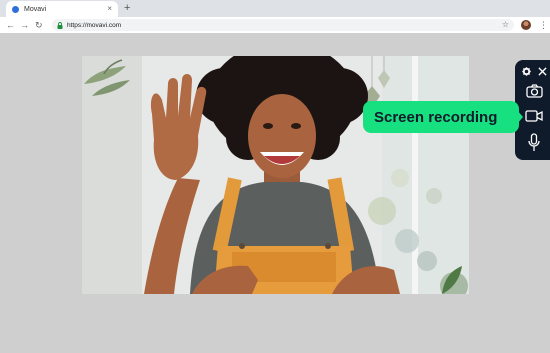  What do you see at coordinates (543, 25) in the screenshot?
I see `browser-menu-button: ⋮` at bounding box center [543, 25].